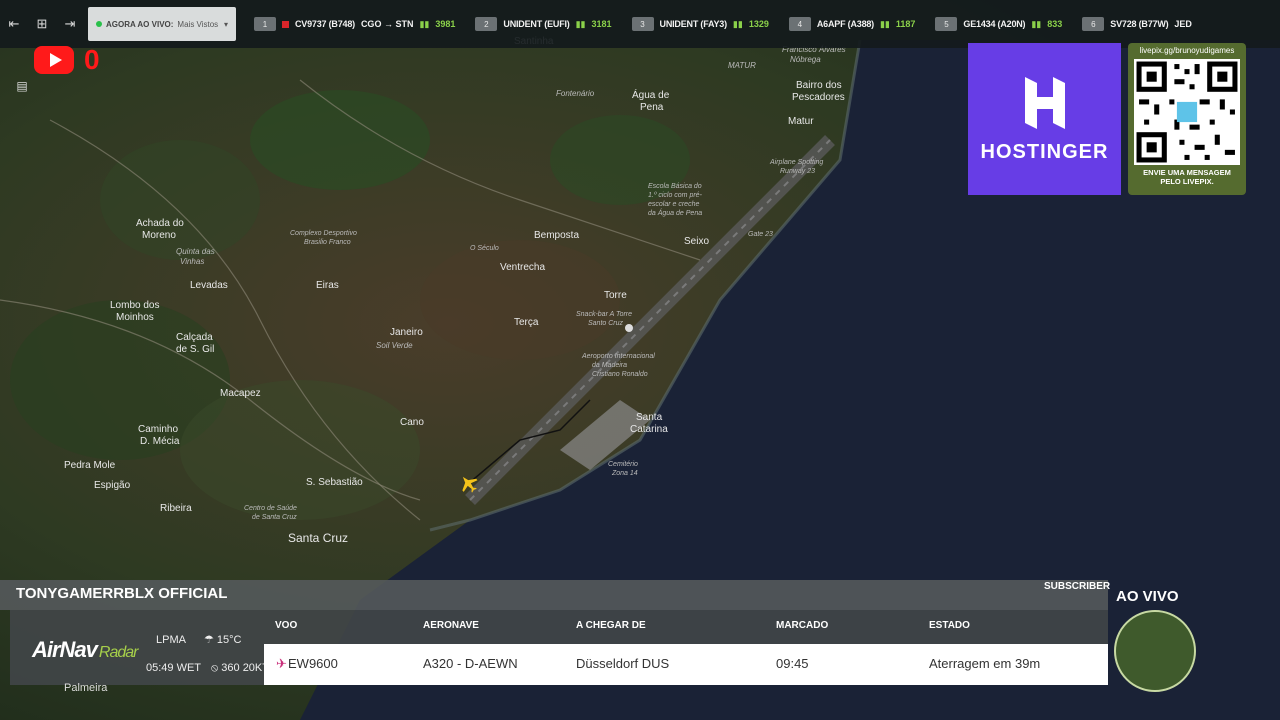 This screenshot has height=720, width=1280. What do you see at coordinates (675, 212) in the screenshot?
I see `svg-text: da Água de Pena` at bounding box center [675, 212].